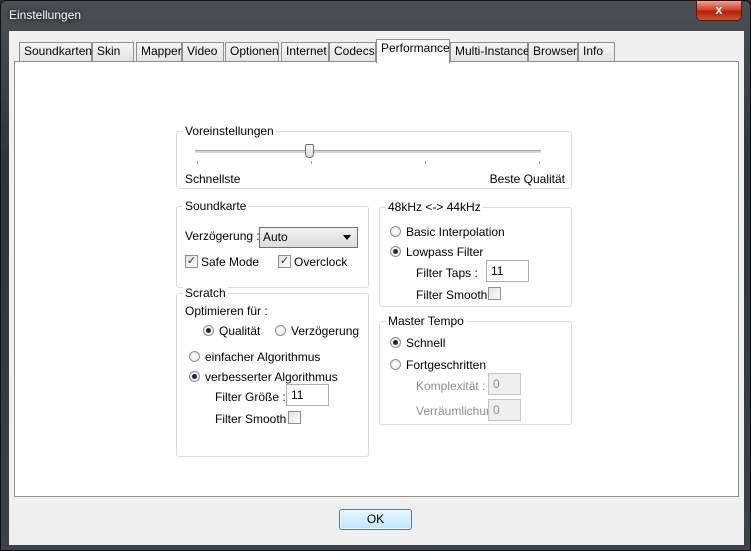  Describe the element at coordinates (452, 295) in the screenshot. I see `resample-filter-smooth-label: Filter Smooth` at that location.